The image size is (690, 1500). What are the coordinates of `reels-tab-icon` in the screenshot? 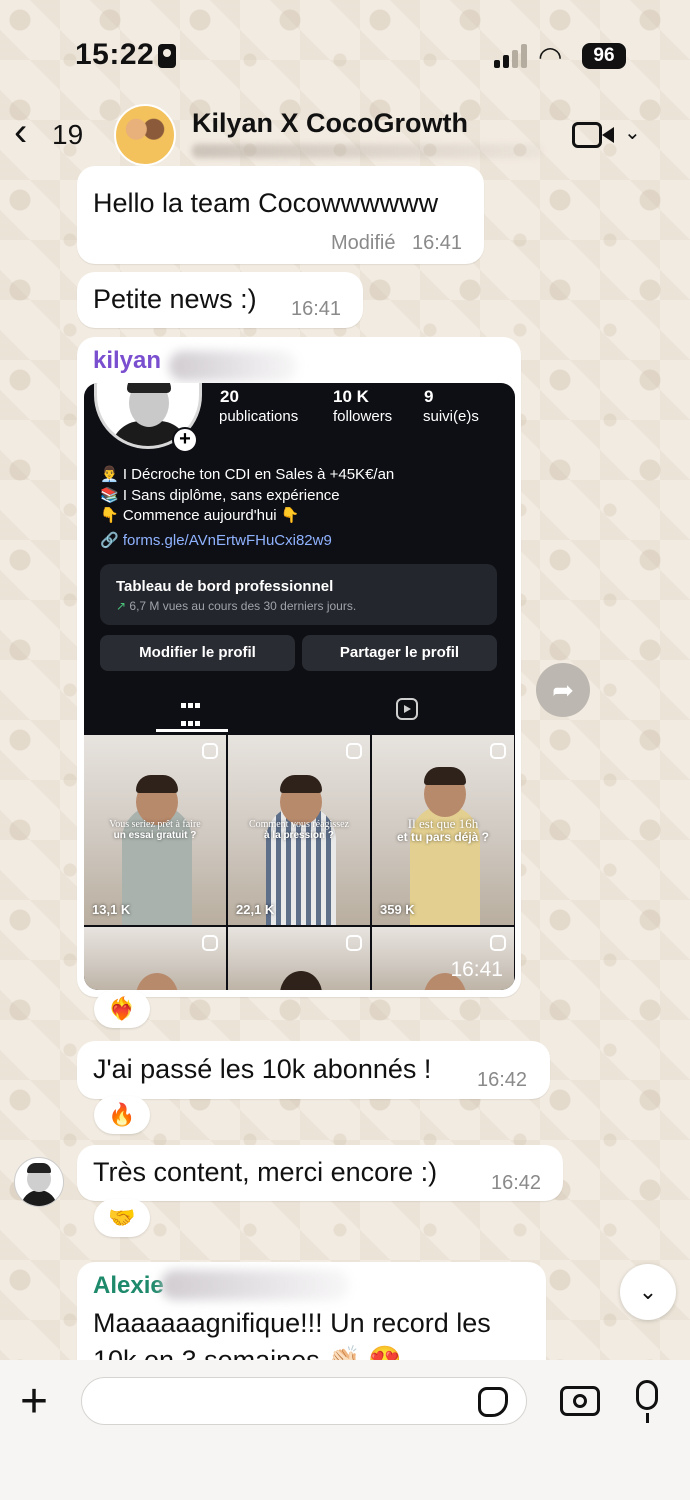 It's located at (407, 709).